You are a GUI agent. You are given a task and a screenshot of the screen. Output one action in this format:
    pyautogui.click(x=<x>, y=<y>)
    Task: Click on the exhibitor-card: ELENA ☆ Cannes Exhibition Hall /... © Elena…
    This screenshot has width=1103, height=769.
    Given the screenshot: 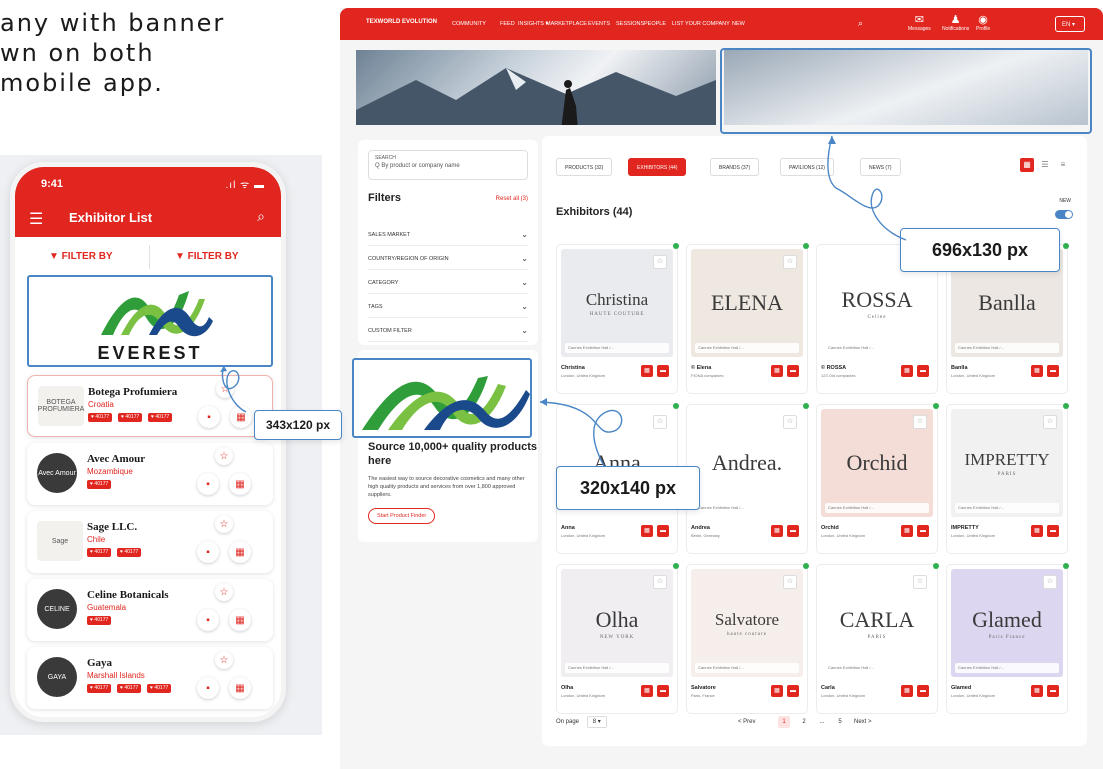 What is the action you would take?
    pyautogui.click(x=747, y=318)
    